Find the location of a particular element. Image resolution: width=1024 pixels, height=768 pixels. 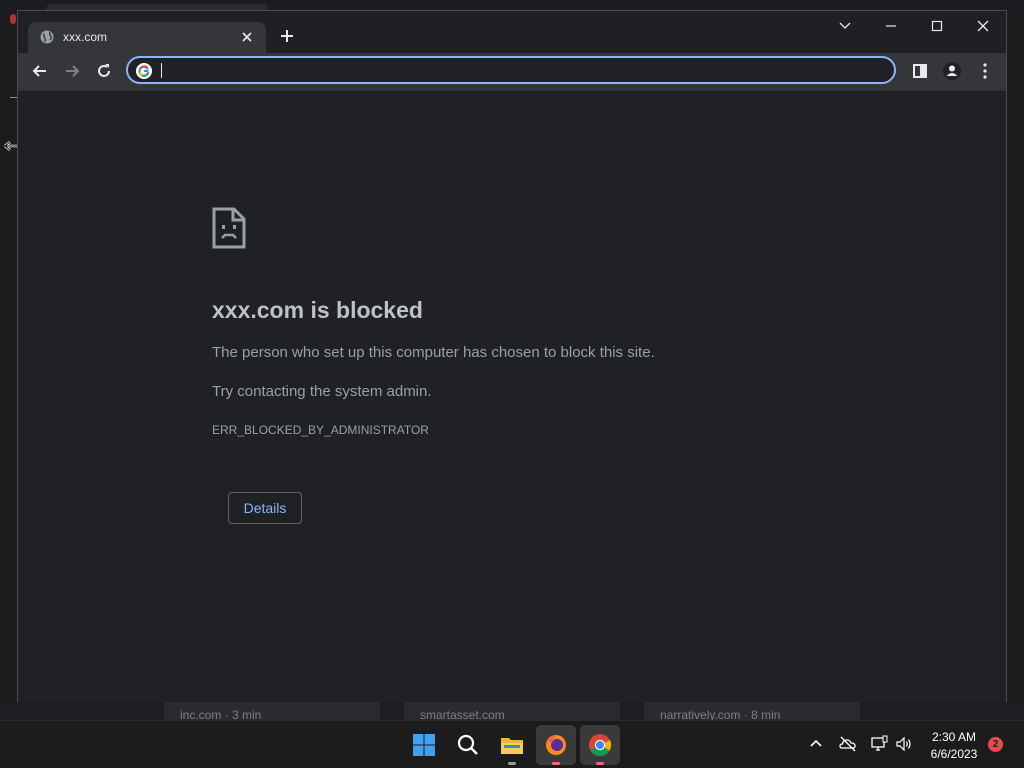

error-heading: xxx.com is blocked is located at coordinates (317, 310).